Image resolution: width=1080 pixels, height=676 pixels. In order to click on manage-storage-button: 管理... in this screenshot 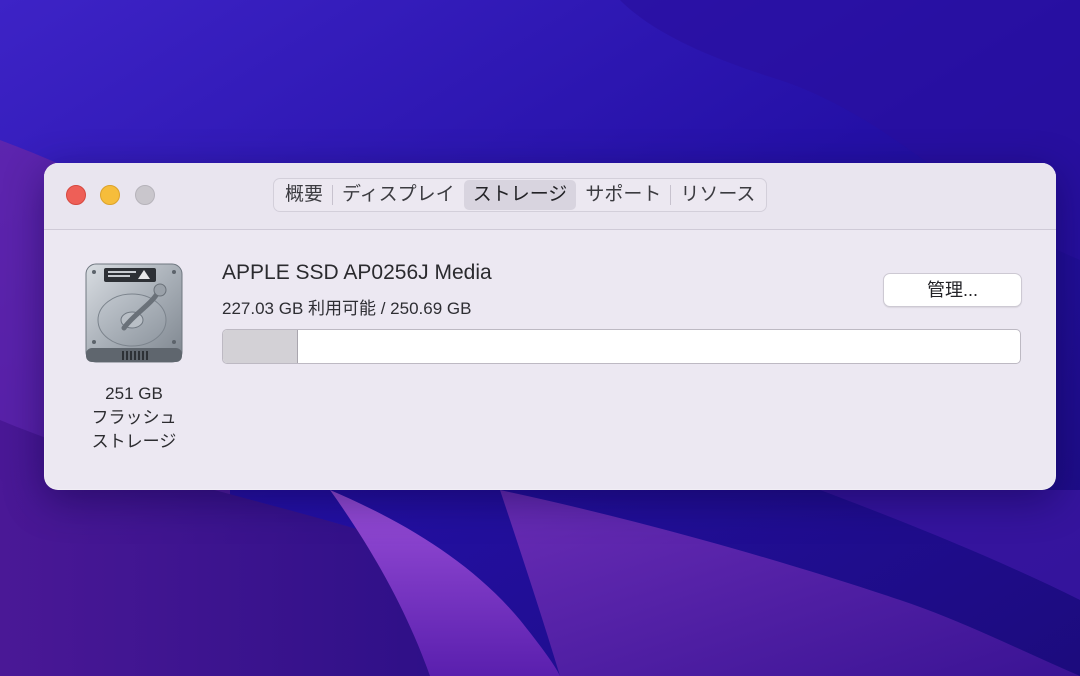, I will do `click(952, 290)`.